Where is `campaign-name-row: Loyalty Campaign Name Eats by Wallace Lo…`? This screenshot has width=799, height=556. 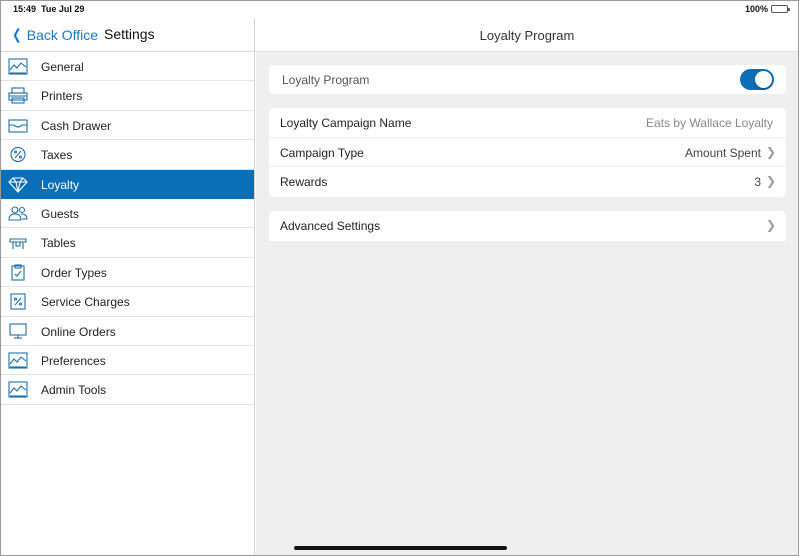
campaign-name-row: Loyalty Campaign Name Eats by Wallace Lo… is located at coordinates (527, 123).